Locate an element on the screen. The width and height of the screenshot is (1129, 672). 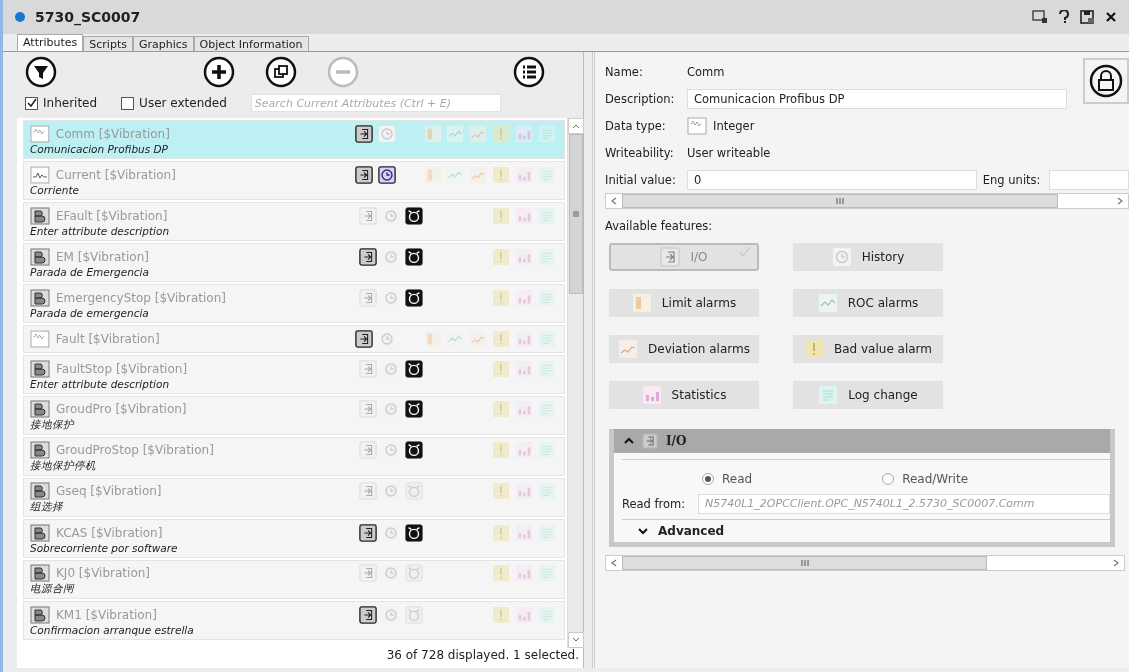
attribute-description: Corriente is located at coordinates (55, 189).